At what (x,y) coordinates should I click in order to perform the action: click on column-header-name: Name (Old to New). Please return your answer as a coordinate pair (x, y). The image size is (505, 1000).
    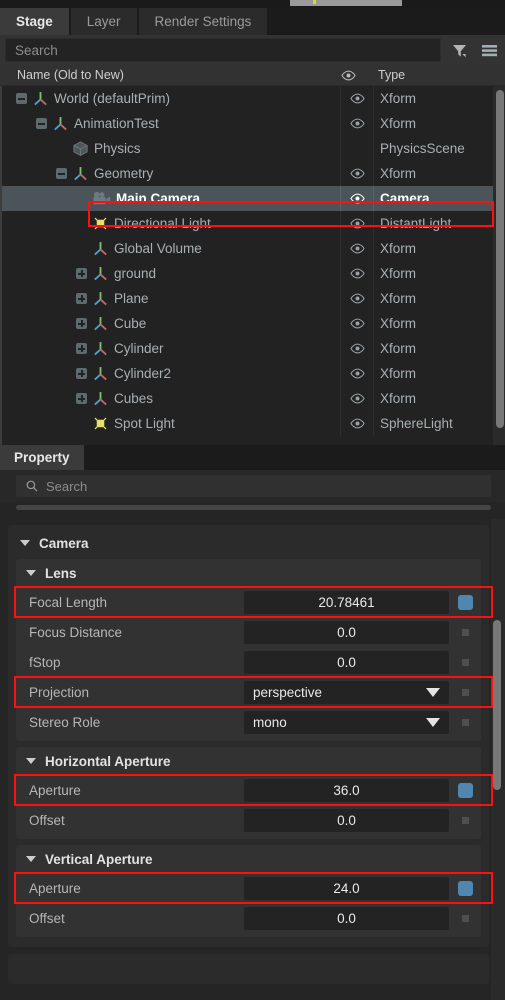
    Looking at the image, I should click on (62, 75).